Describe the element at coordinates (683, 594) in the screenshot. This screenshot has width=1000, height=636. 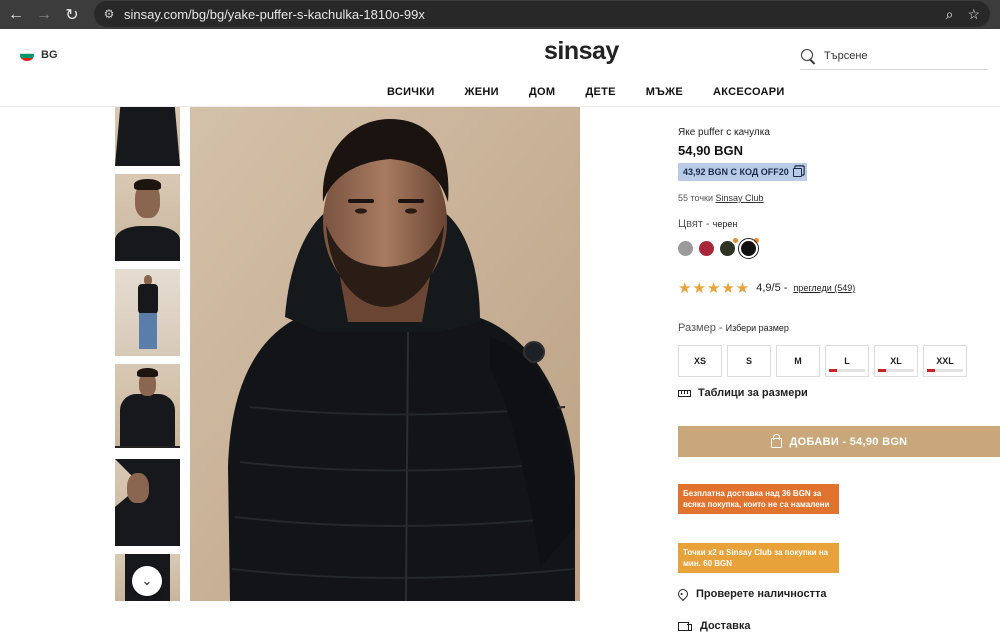
I see `location-pin-icon` at that location.